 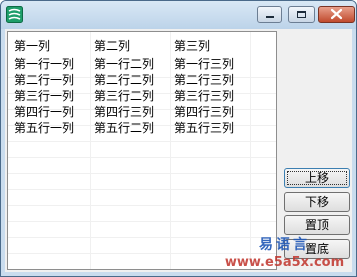 I want to click on title-bar, so click(x=178, y=15).